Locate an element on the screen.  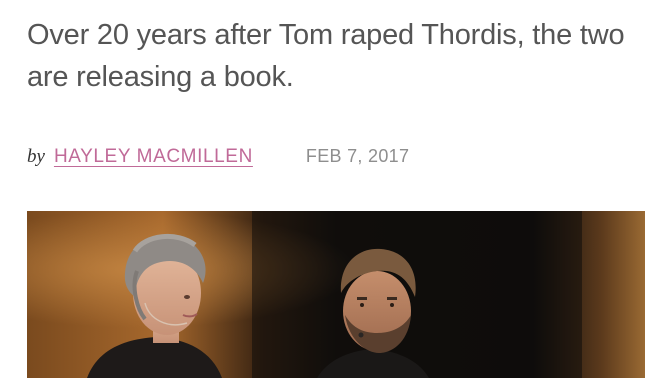
author-link: HAYLEY MACMILLEN is located at coordinates (153, 157).